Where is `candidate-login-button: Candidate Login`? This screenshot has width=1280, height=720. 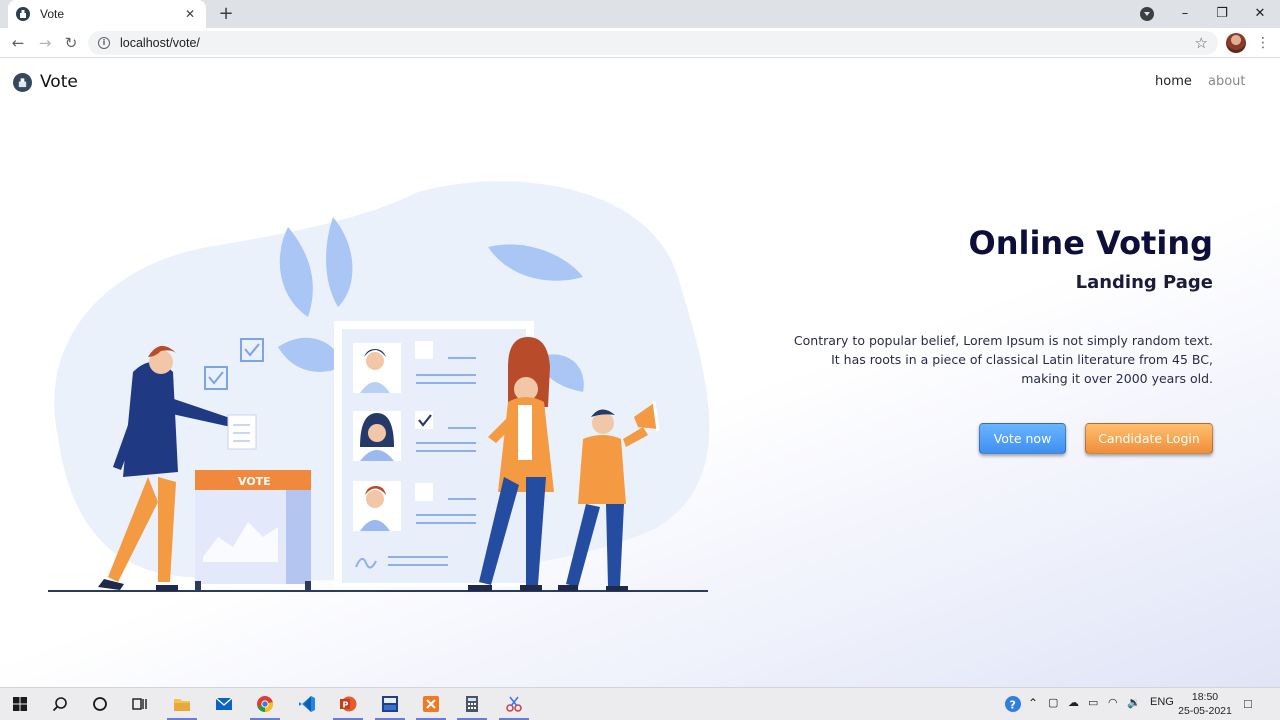 candidate-login-button: Candidate Login is located at coordinates (1149, 438).